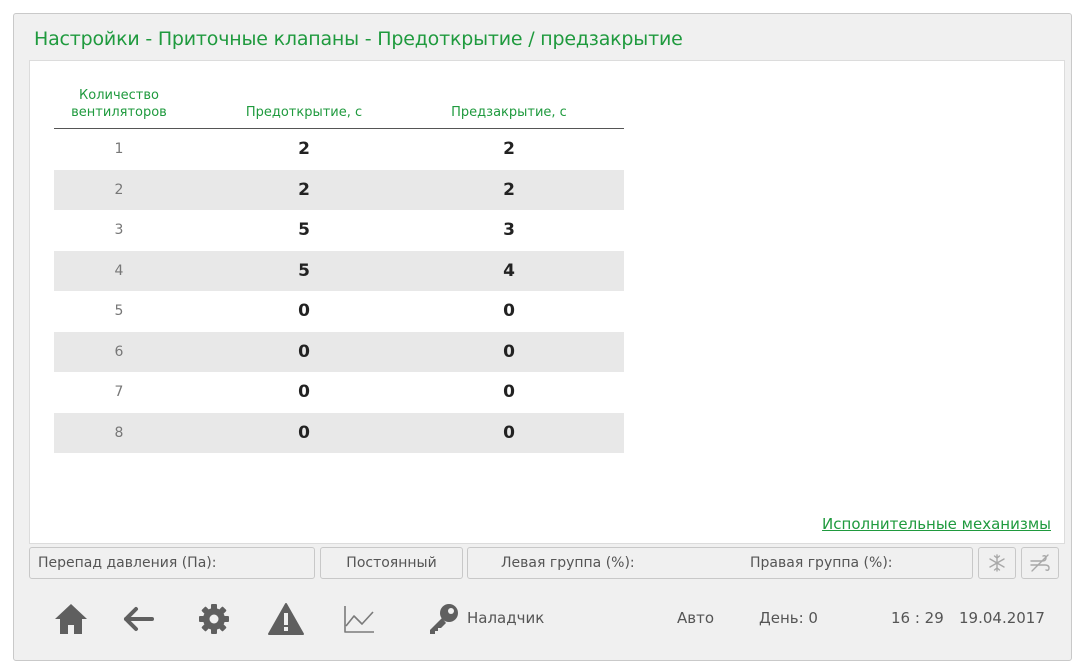 This screenshot has height=666, width=1081. Describe the element at coordinates (119, 149) in the screenshot. I see `fan-count-cell: 1` at that location.